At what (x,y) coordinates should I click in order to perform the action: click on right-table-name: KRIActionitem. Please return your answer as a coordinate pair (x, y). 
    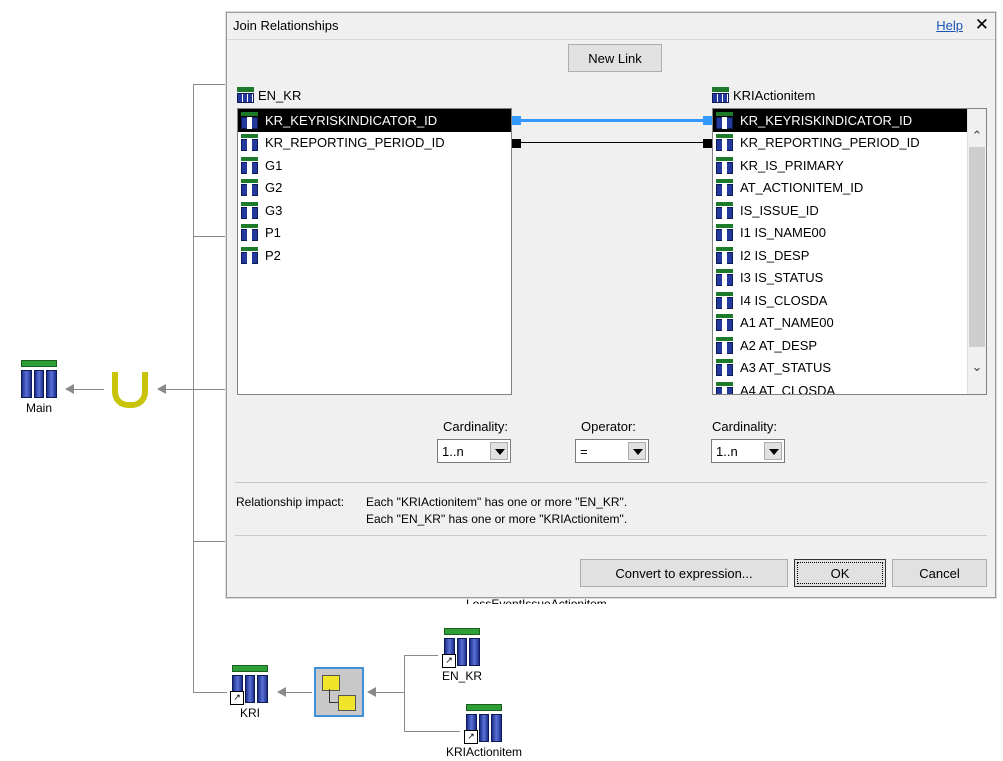
    Looking at the image, I should click on (774, 95).